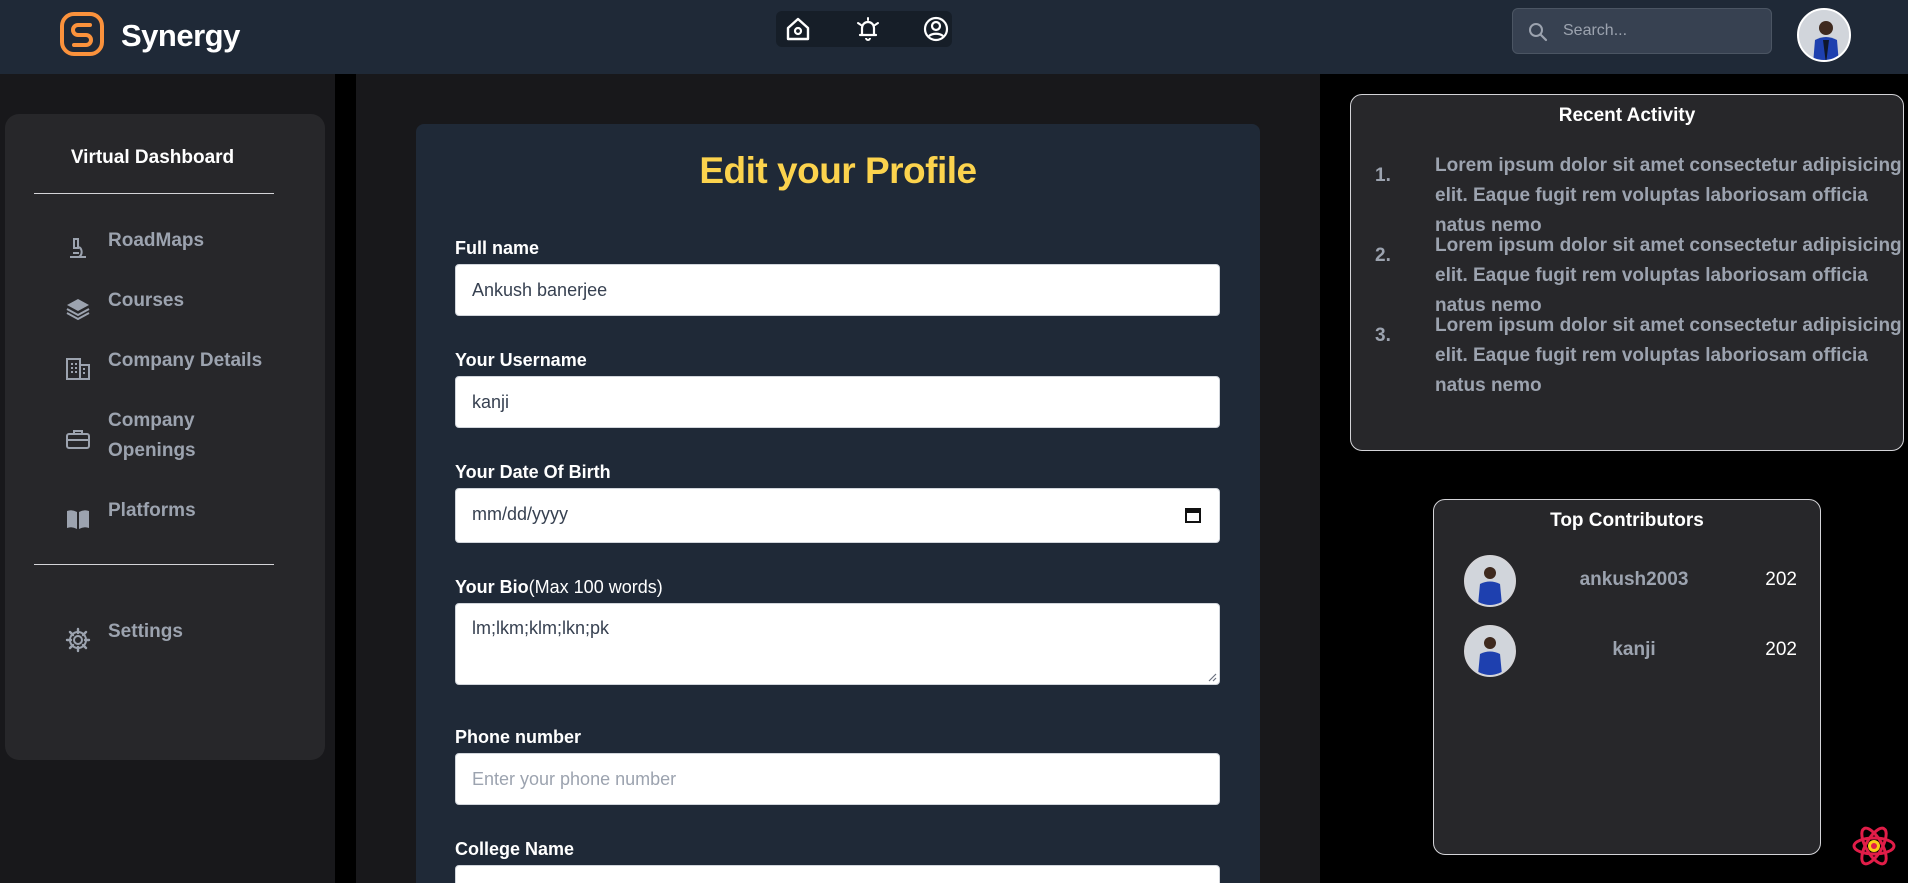  I want to click on sidebar-item-roadmaps: RoadMaps, so click(179, 248).